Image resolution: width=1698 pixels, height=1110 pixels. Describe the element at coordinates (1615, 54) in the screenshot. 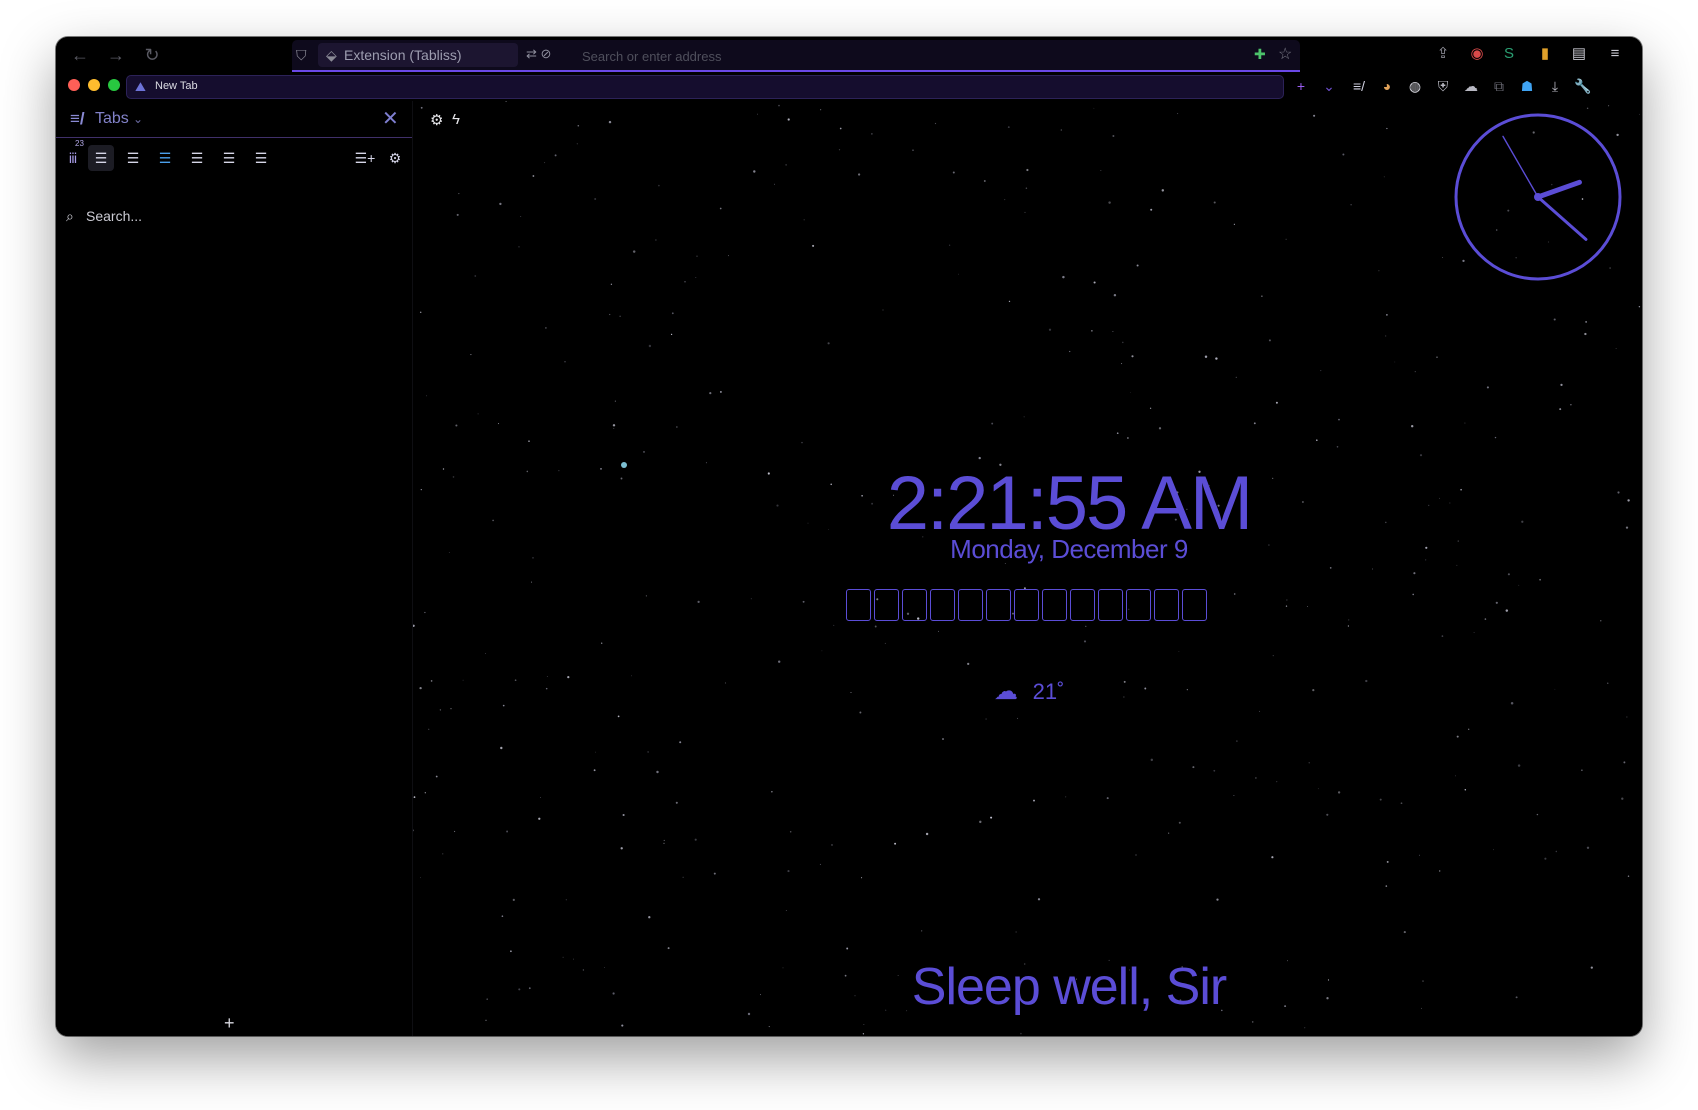

I see `menu-icon: ≡` at that location.